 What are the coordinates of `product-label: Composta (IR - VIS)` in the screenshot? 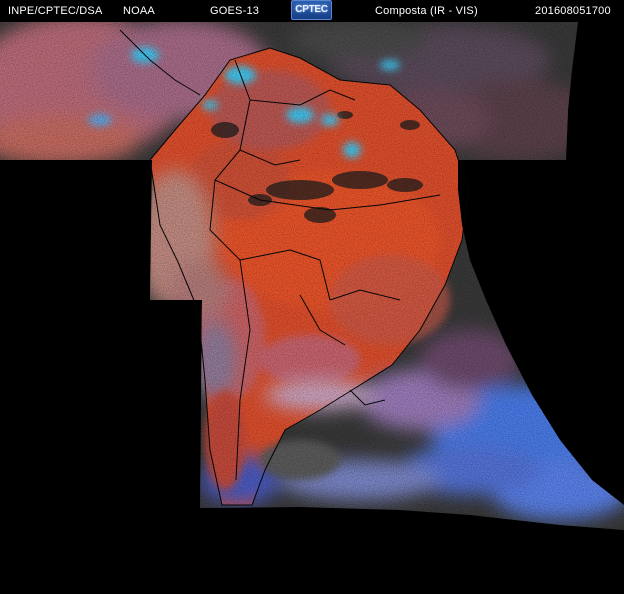 It's located at (426, 11).